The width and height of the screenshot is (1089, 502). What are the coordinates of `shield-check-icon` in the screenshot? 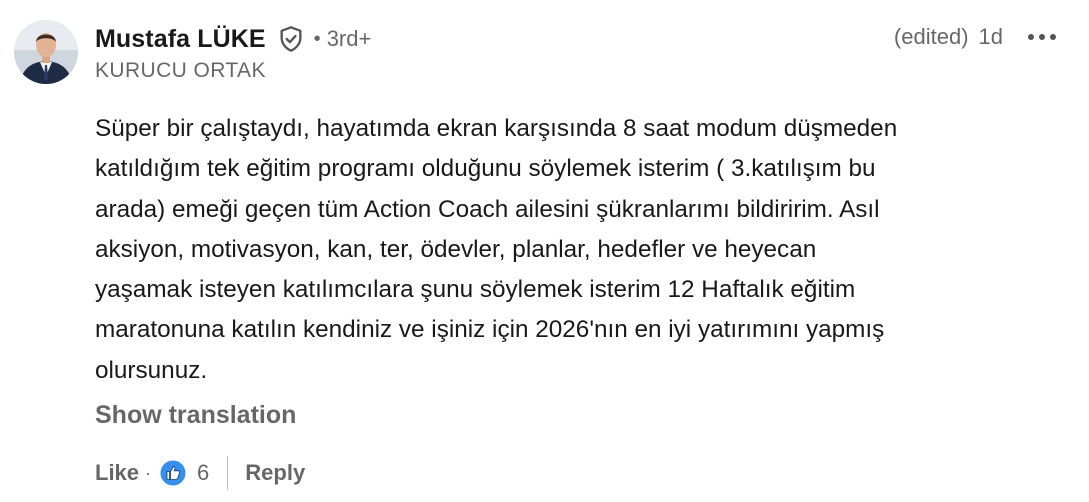 It's located at (291, 39).